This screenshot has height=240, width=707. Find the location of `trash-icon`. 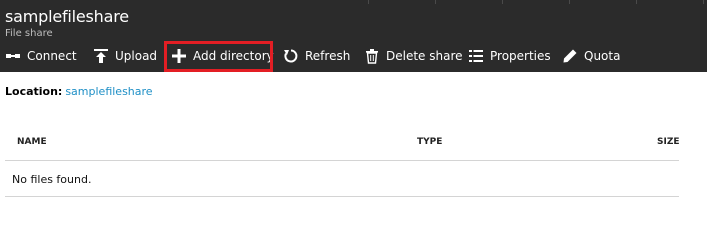

trash-icon is located at coordinates (372, 56).